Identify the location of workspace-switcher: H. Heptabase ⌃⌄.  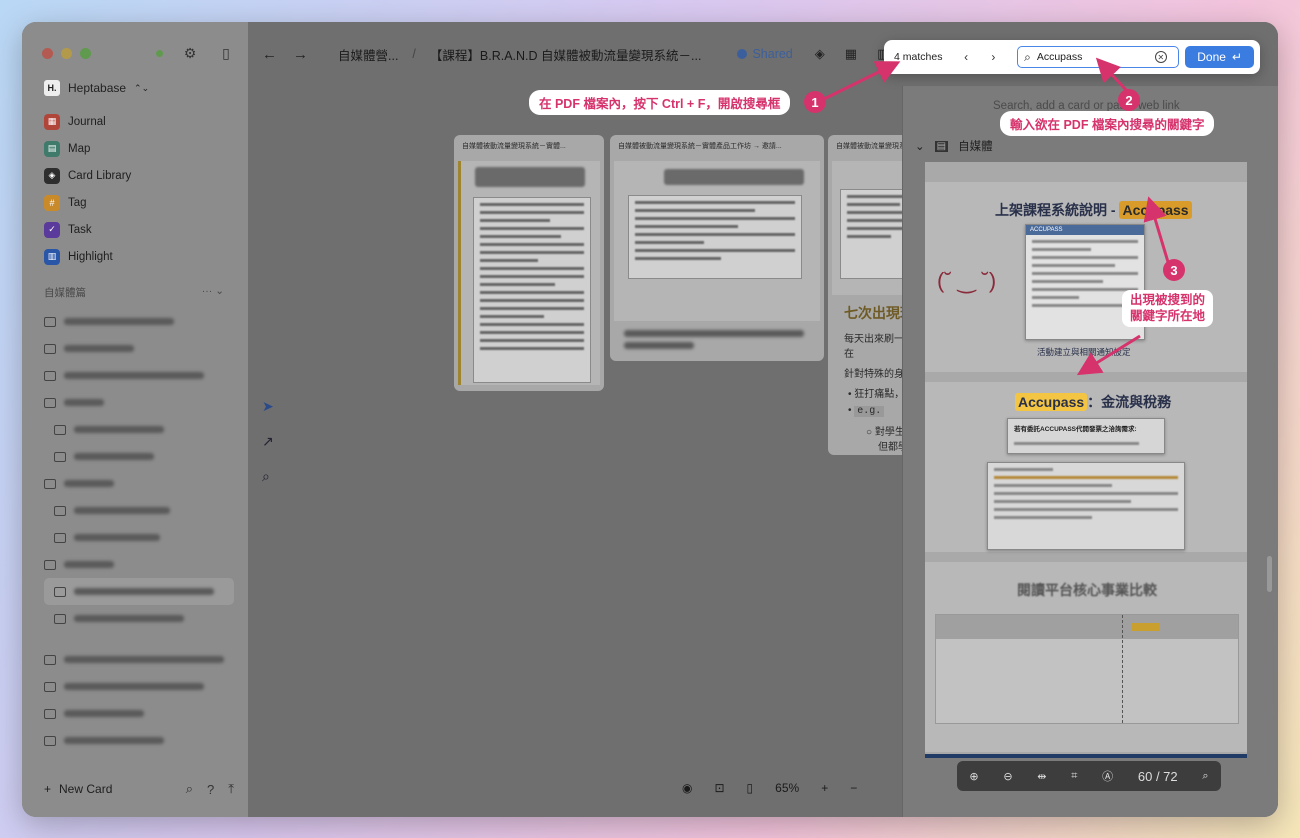
(96, 88).